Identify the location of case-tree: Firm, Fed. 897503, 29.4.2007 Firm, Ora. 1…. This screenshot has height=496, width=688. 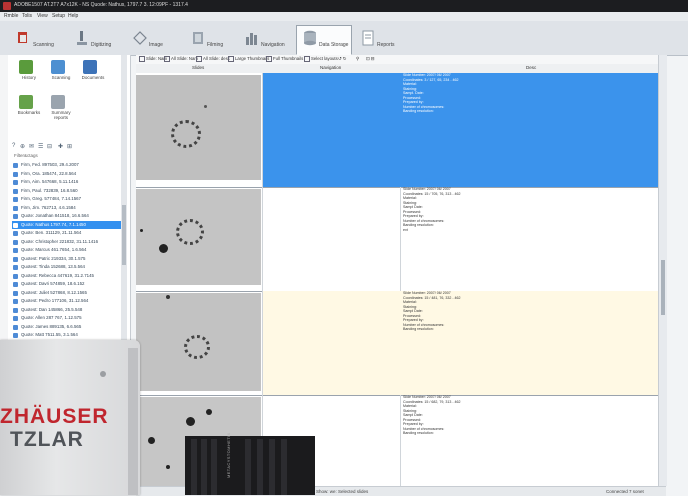
(68, 250).